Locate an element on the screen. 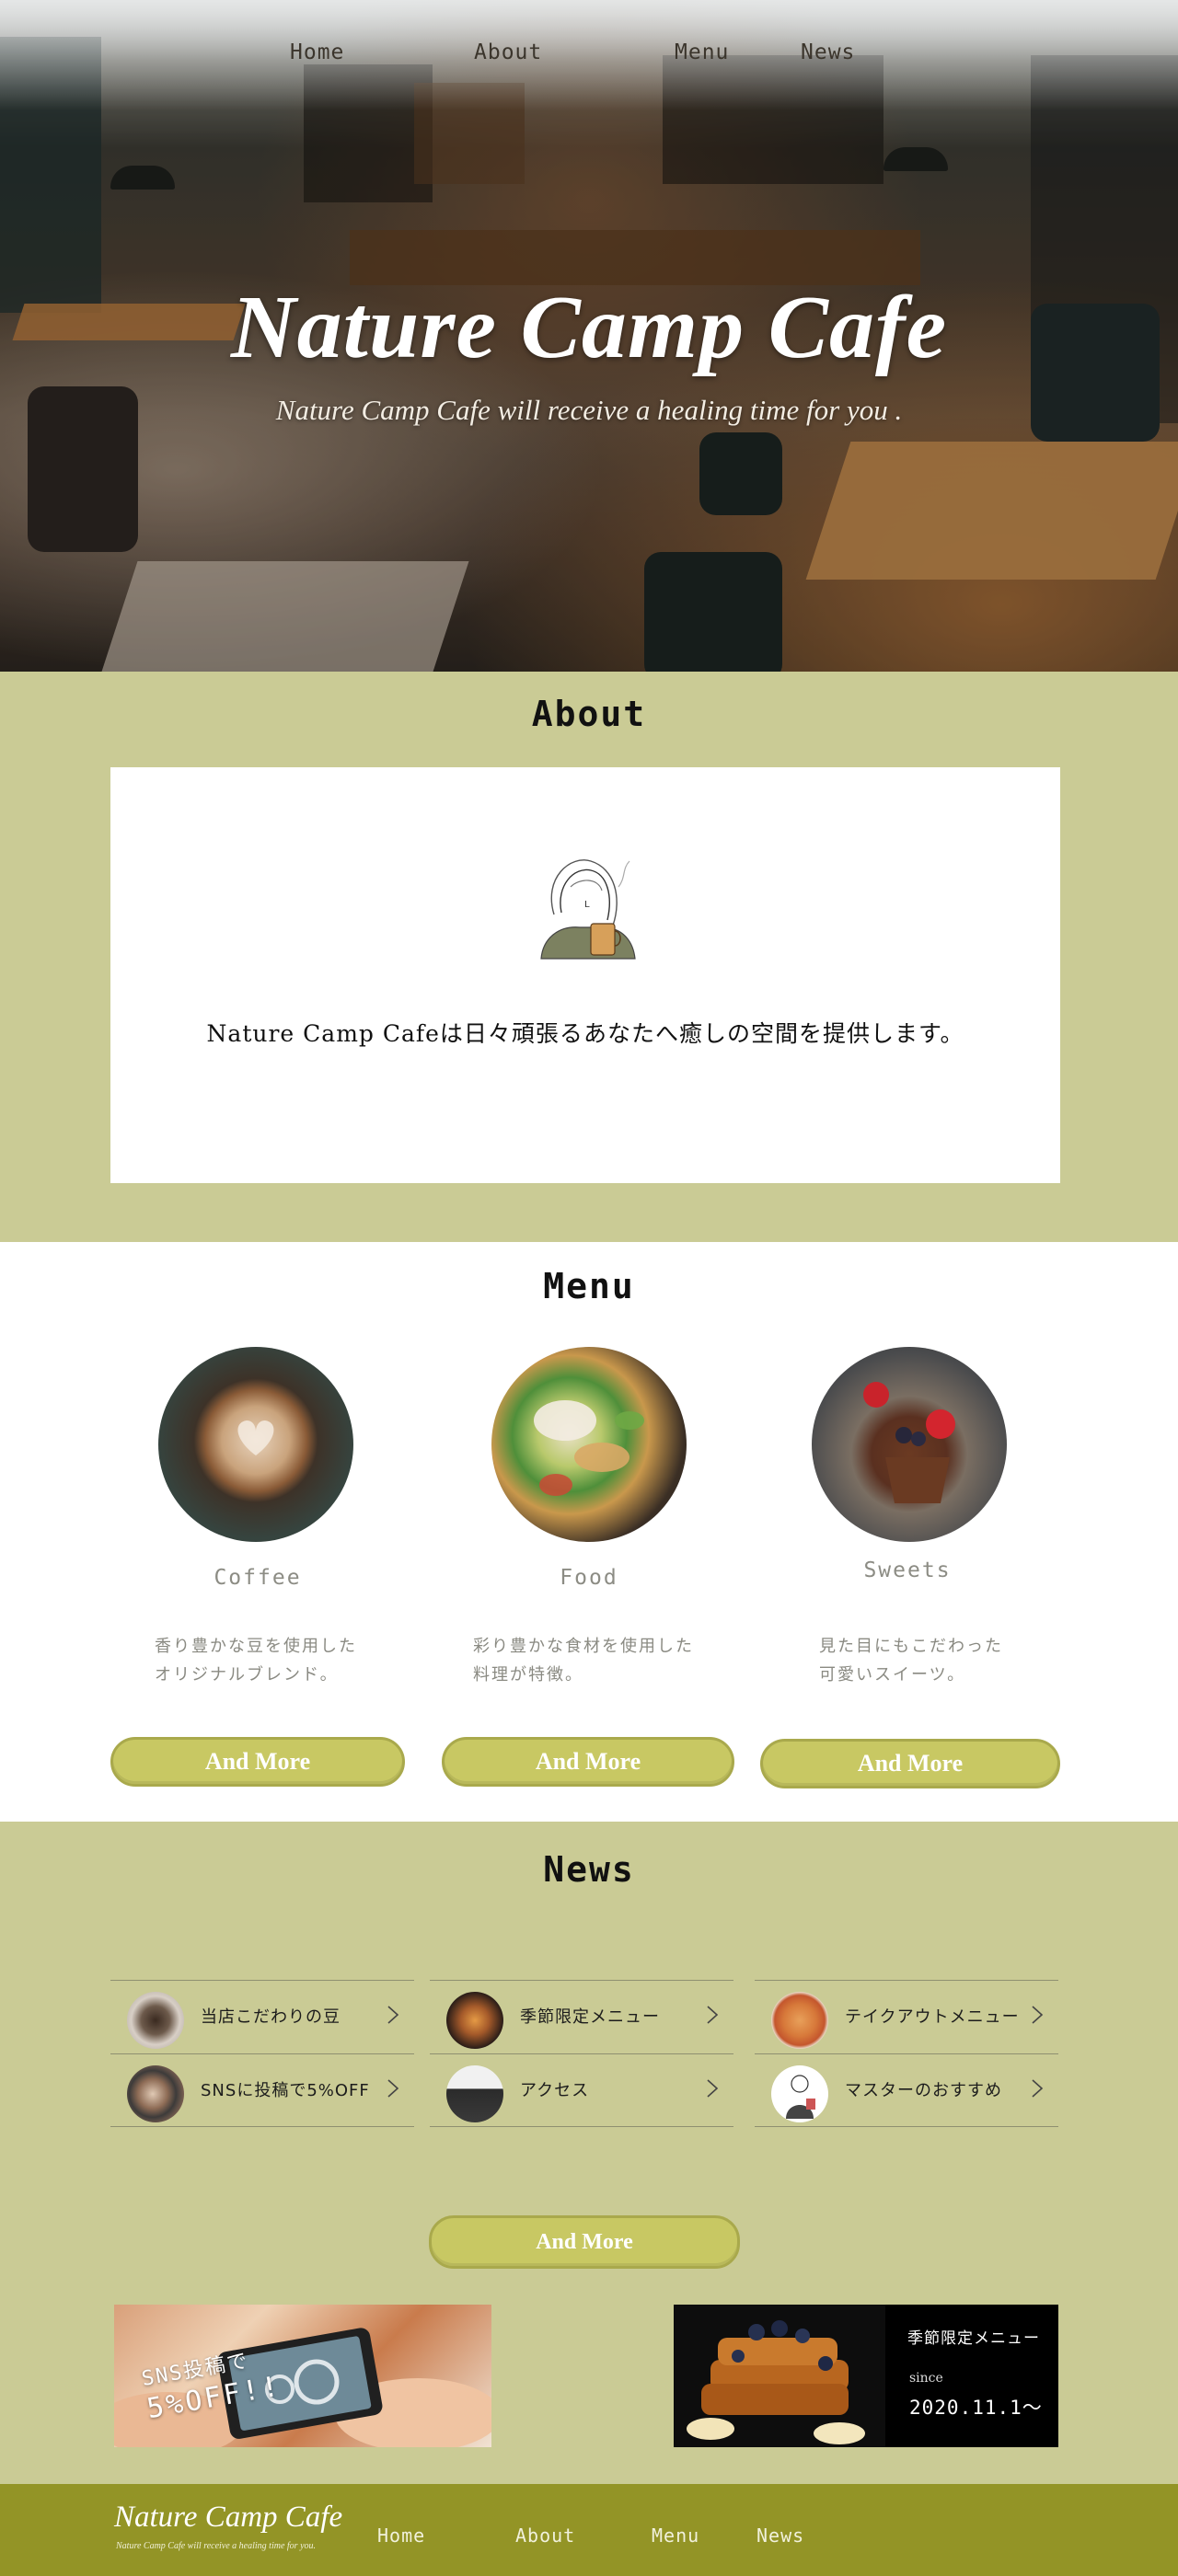  menu-desc-line2: オリジナルブレンド。 is located at coordinates (247, 1675).